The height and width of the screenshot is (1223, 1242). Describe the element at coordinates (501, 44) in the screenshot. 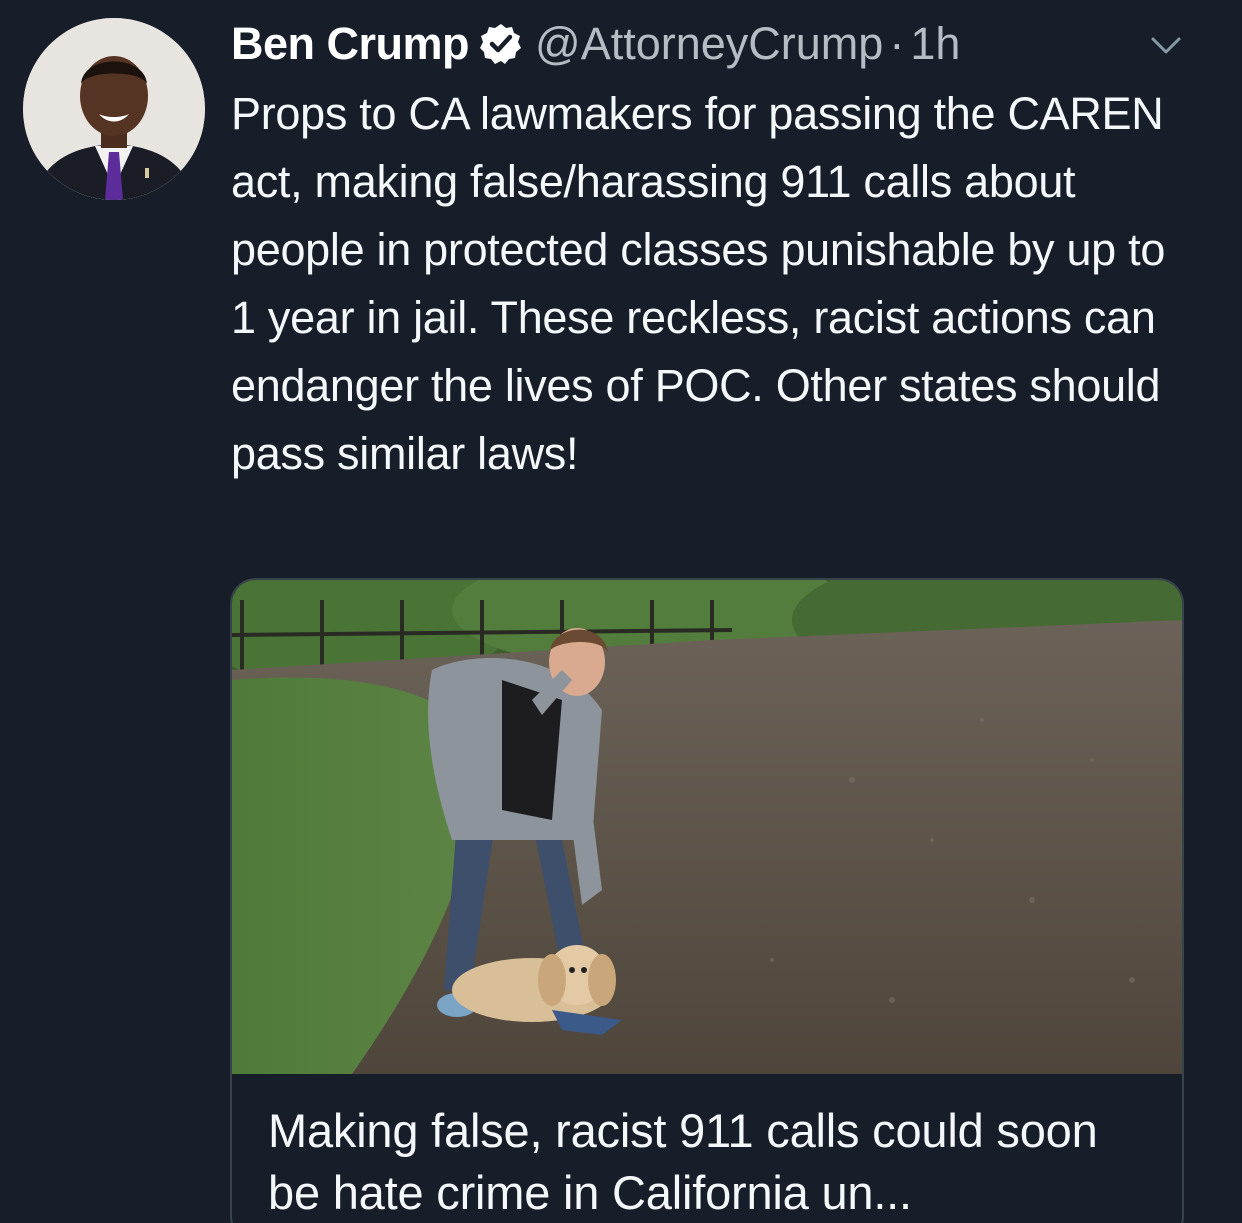

I see `verified-badge-icon` at that location.